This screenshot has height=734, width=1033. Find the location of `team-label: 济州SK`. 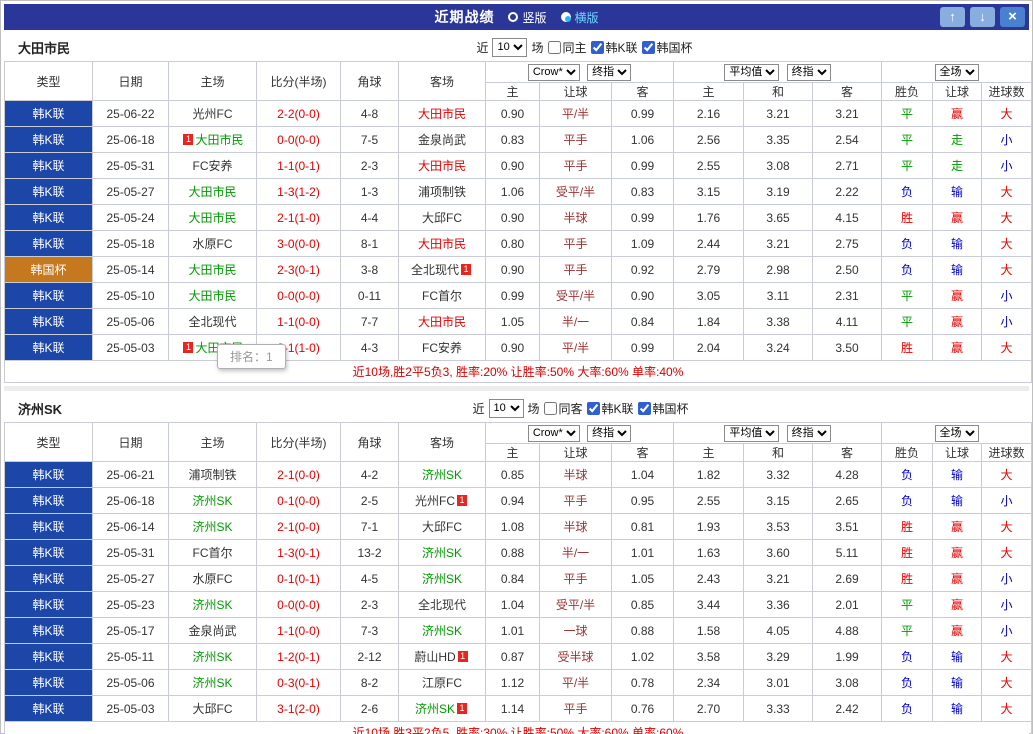

team-label: 济州SK is located at coordinates (212, 527).